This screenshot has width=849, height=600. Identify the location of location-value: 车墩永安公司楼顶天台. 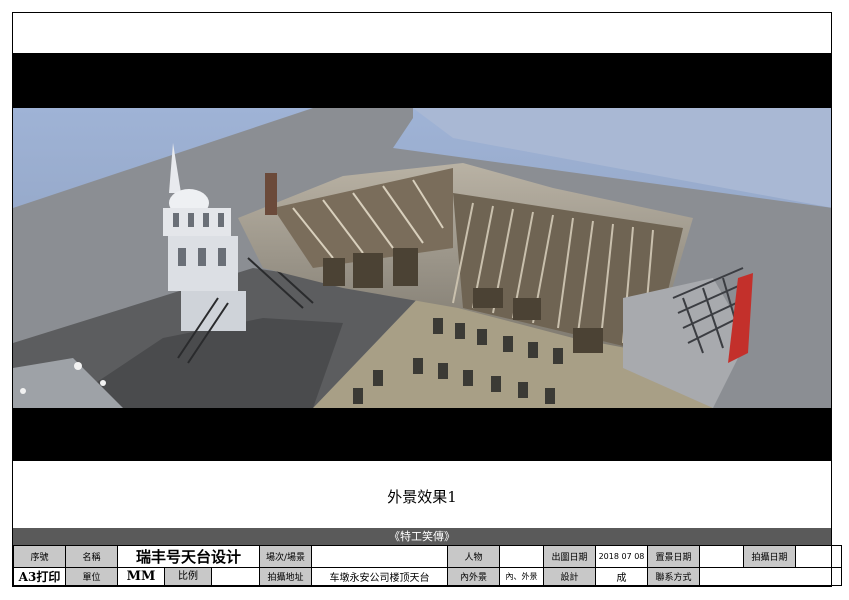
(379, 576).